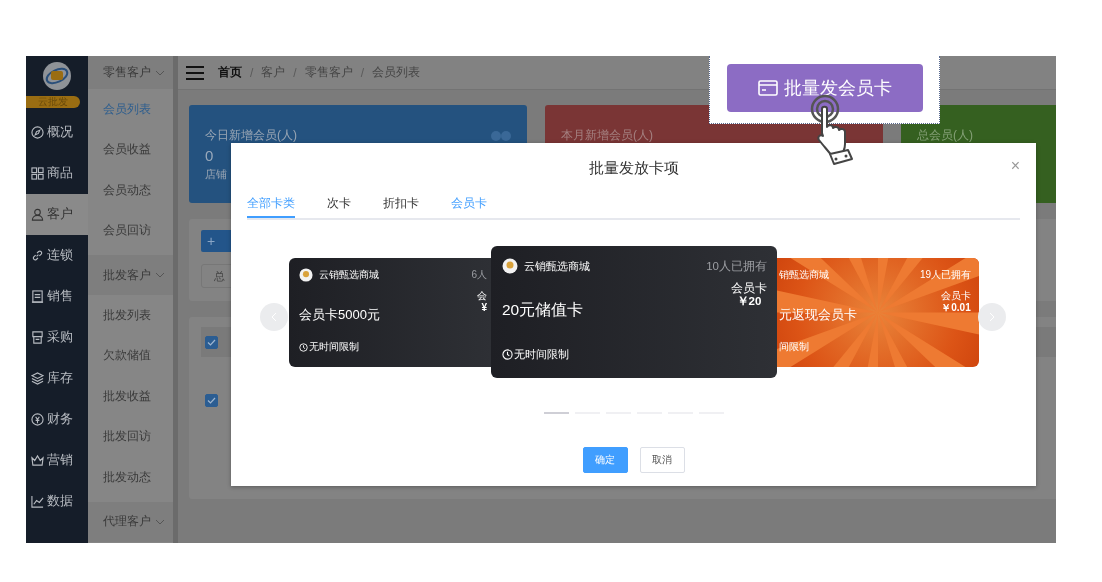 The height and width of the screenshot is (582, 1102). What do you see at coordinates (945, 135) in the screenshot?
I see `stat-label: 总会员(人)` at bounding box center [945, 135].